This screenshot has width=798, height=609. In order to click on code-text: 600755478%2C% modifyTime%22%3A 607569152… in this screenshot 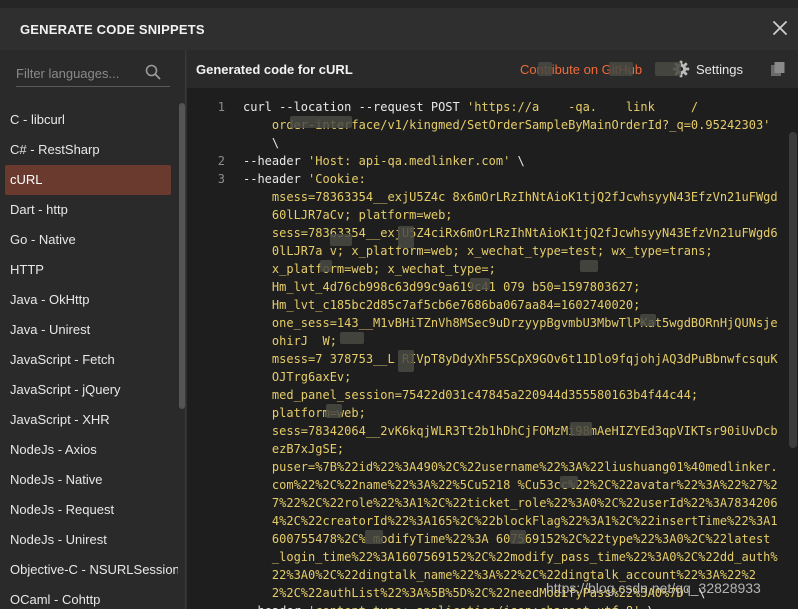, I will do `click(507, 539)`.